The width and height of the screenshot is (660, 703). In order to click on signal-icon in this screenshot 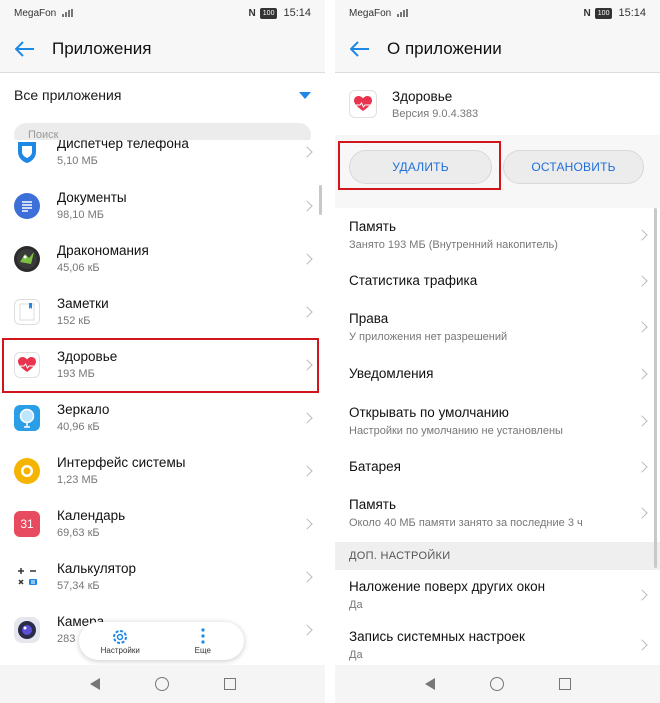, I will do `click(68, 13)`.